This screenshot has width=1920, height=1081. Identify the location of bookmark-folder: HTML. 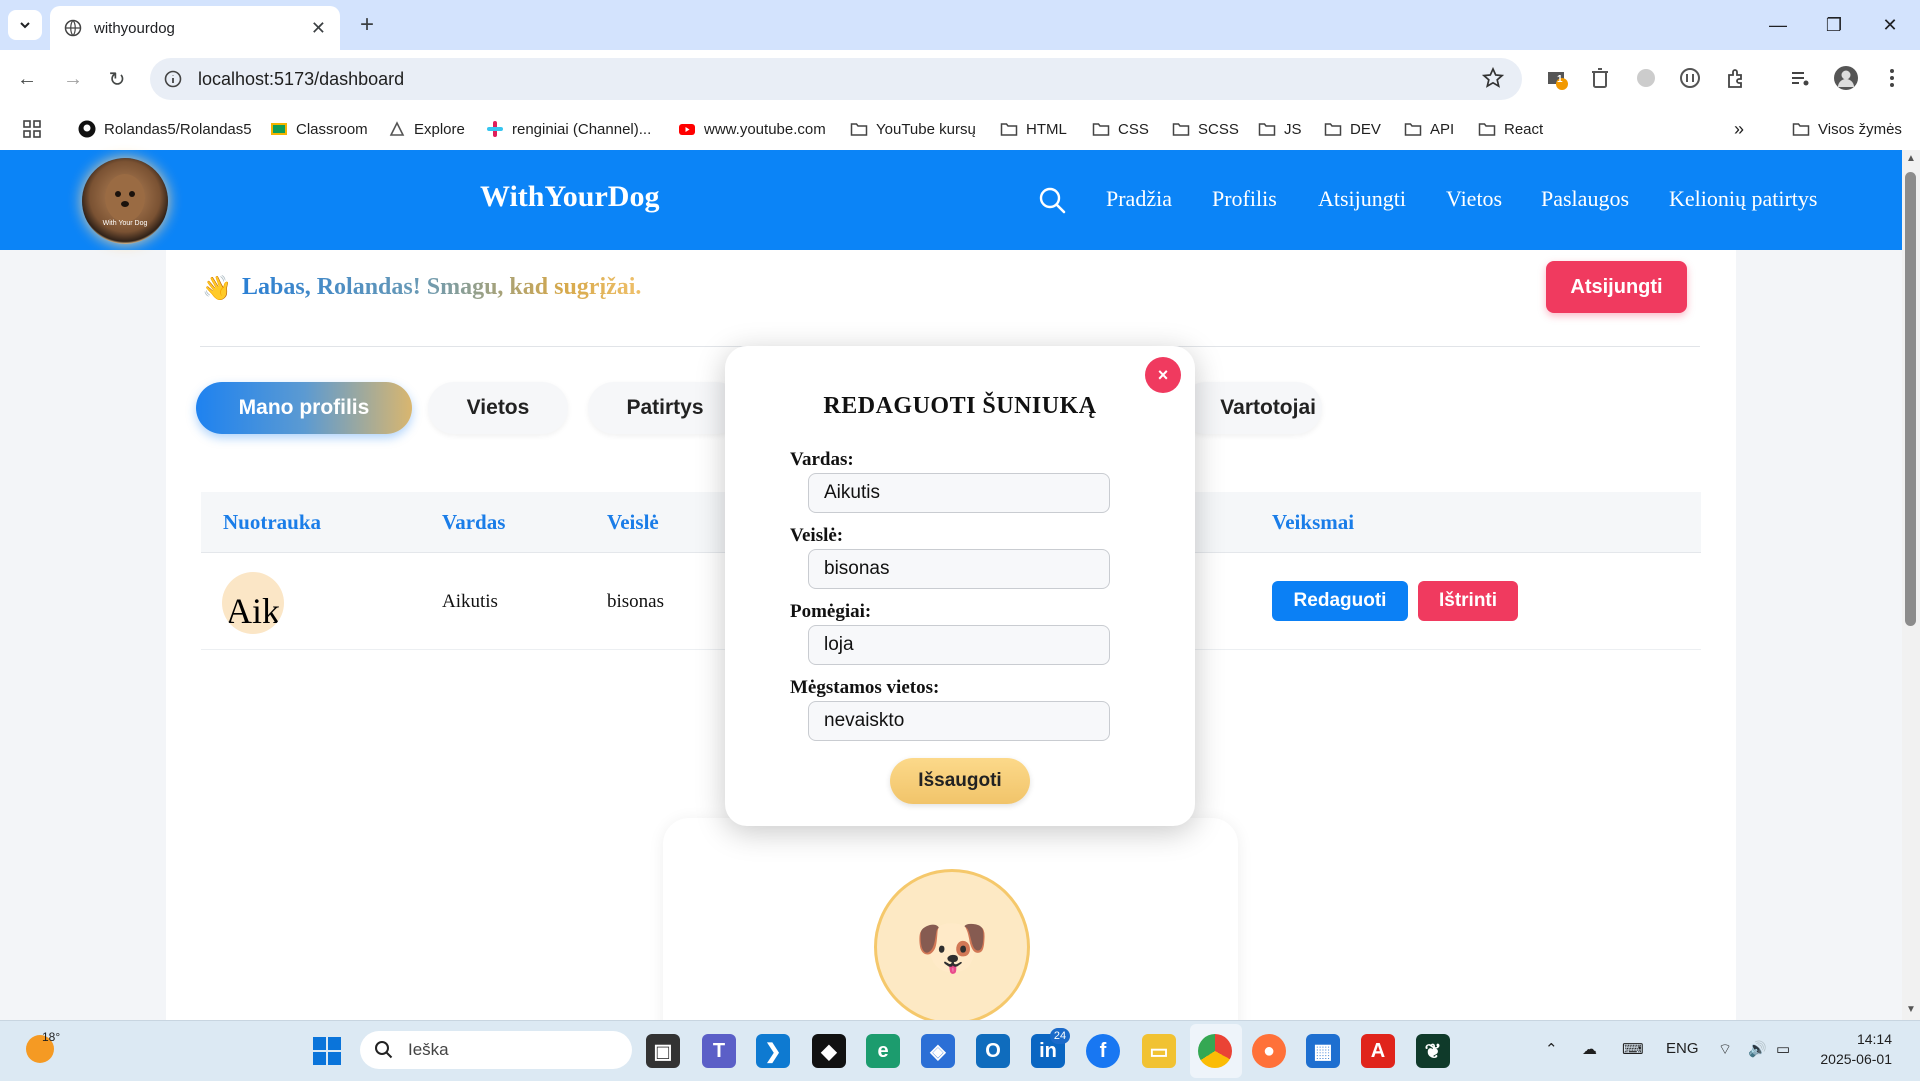
(1033, 129).